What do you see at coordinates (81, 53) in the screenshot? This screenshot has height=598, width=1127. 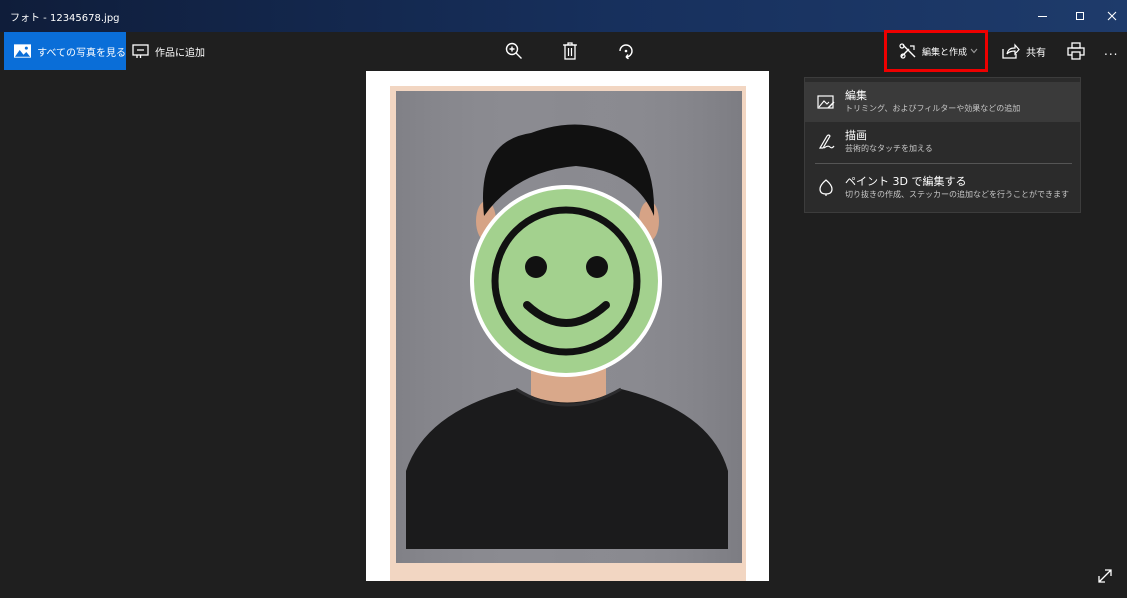 I see `see-all-photos-label: すべての写真を見る` at bounding box center [81, 53].